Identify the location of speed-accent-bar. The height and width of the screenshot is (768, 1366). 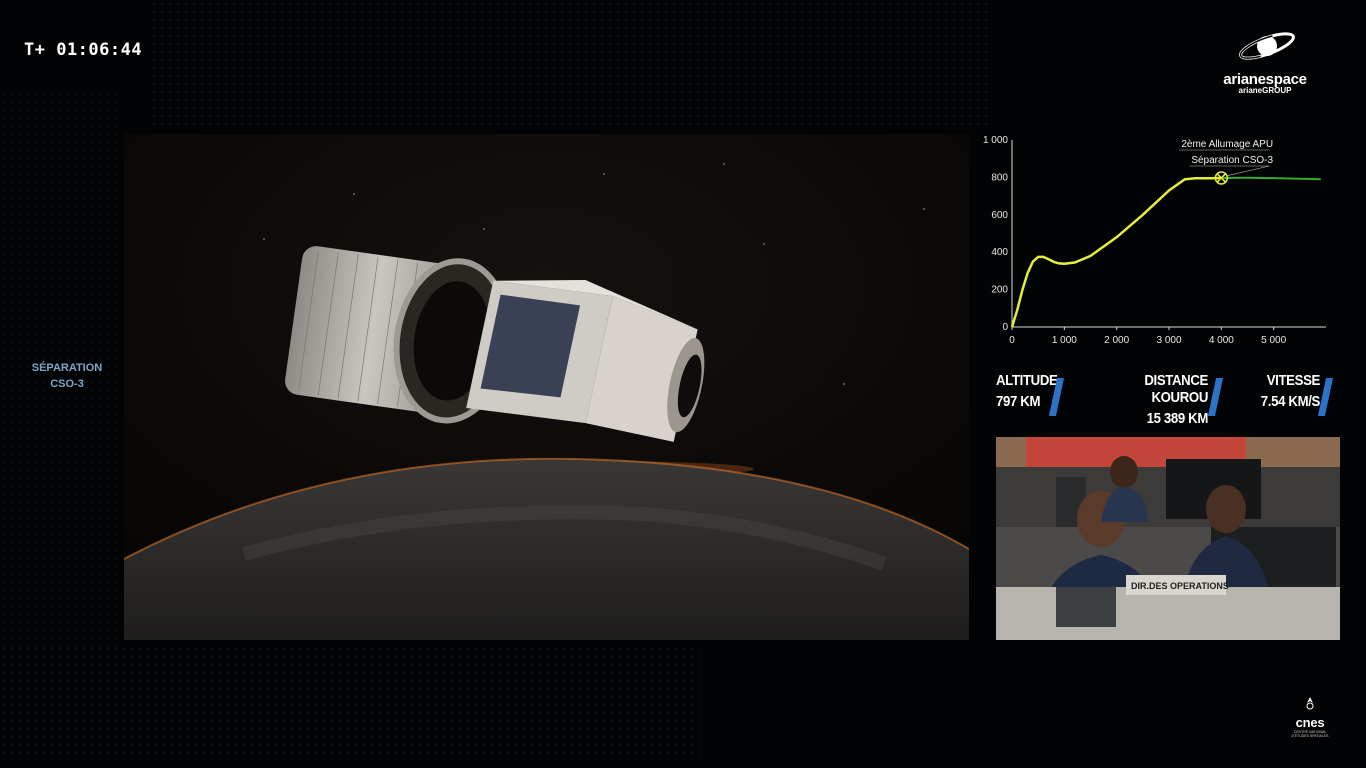
(1325, 397).